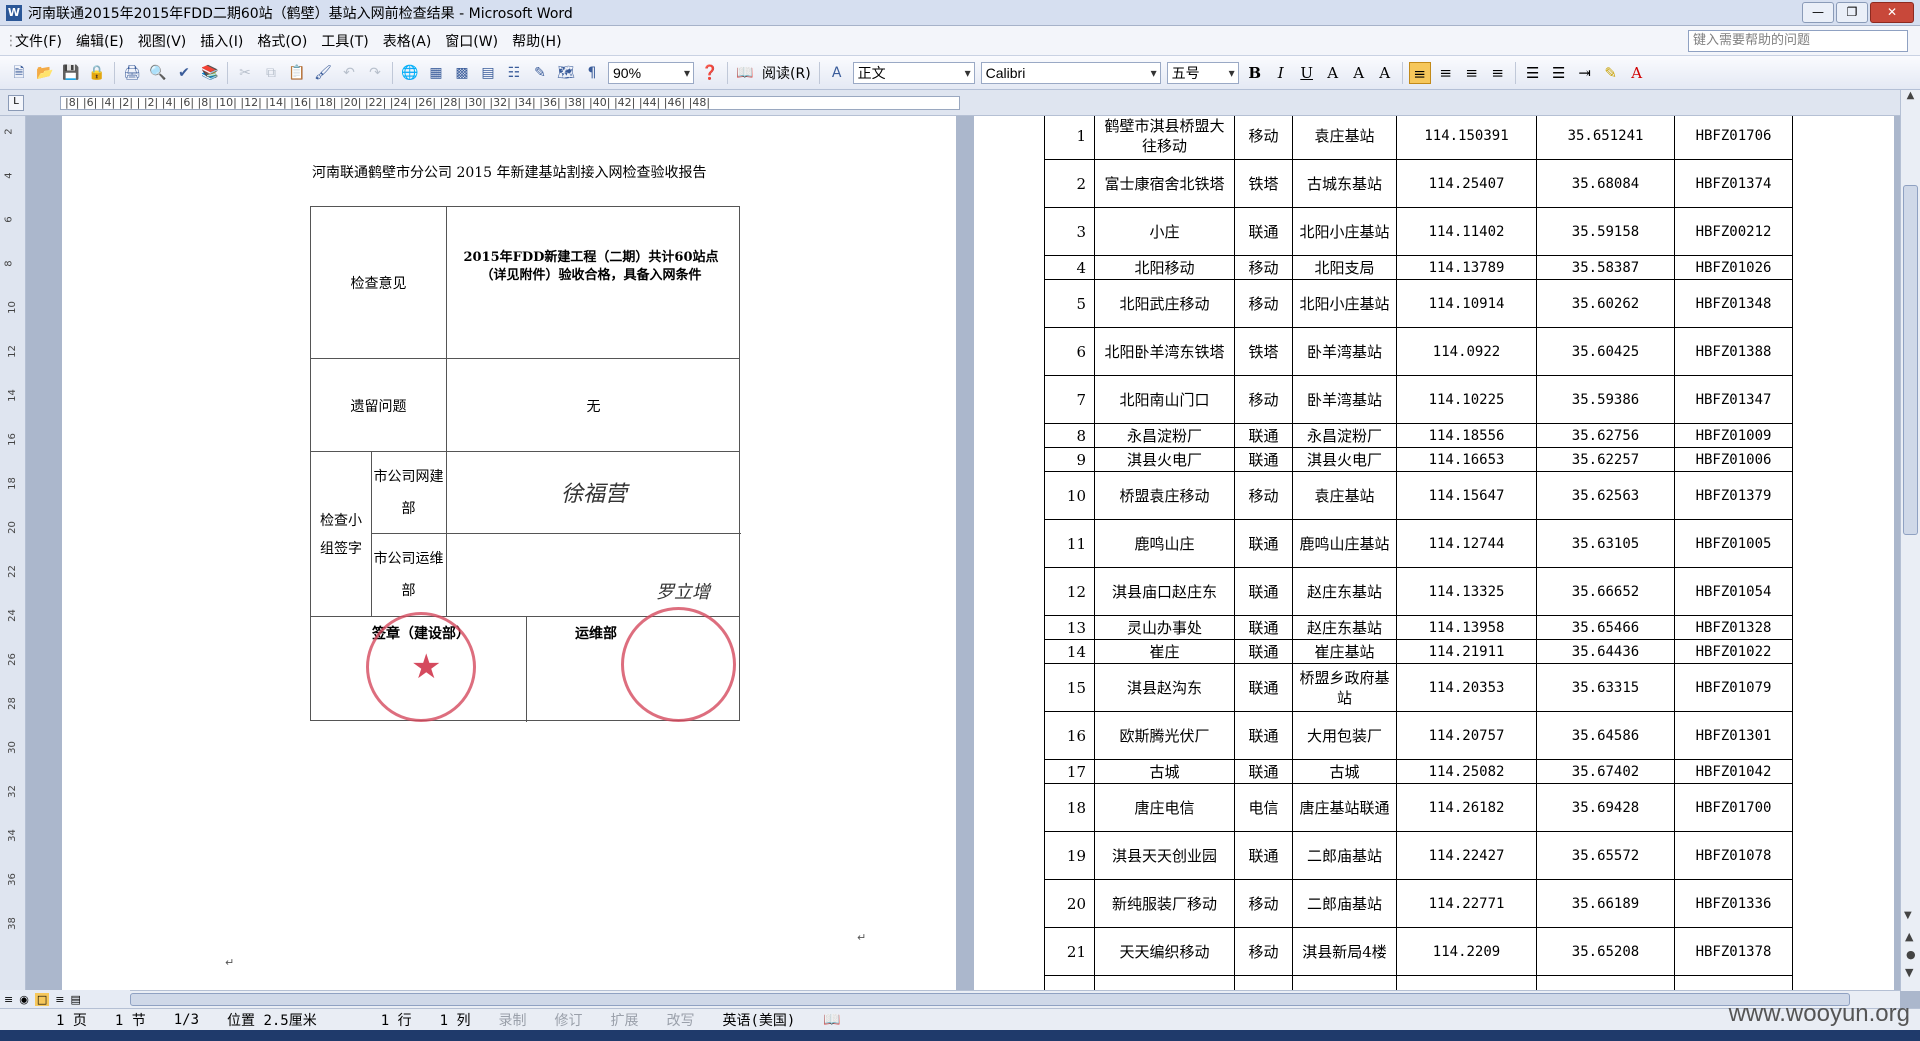 This screenshot has height=1041, width=1920. What do you see at coordinates (75, 999) in the screenshot?
I see `reading-view-icon: ▤` at bounding box center [75, 999].